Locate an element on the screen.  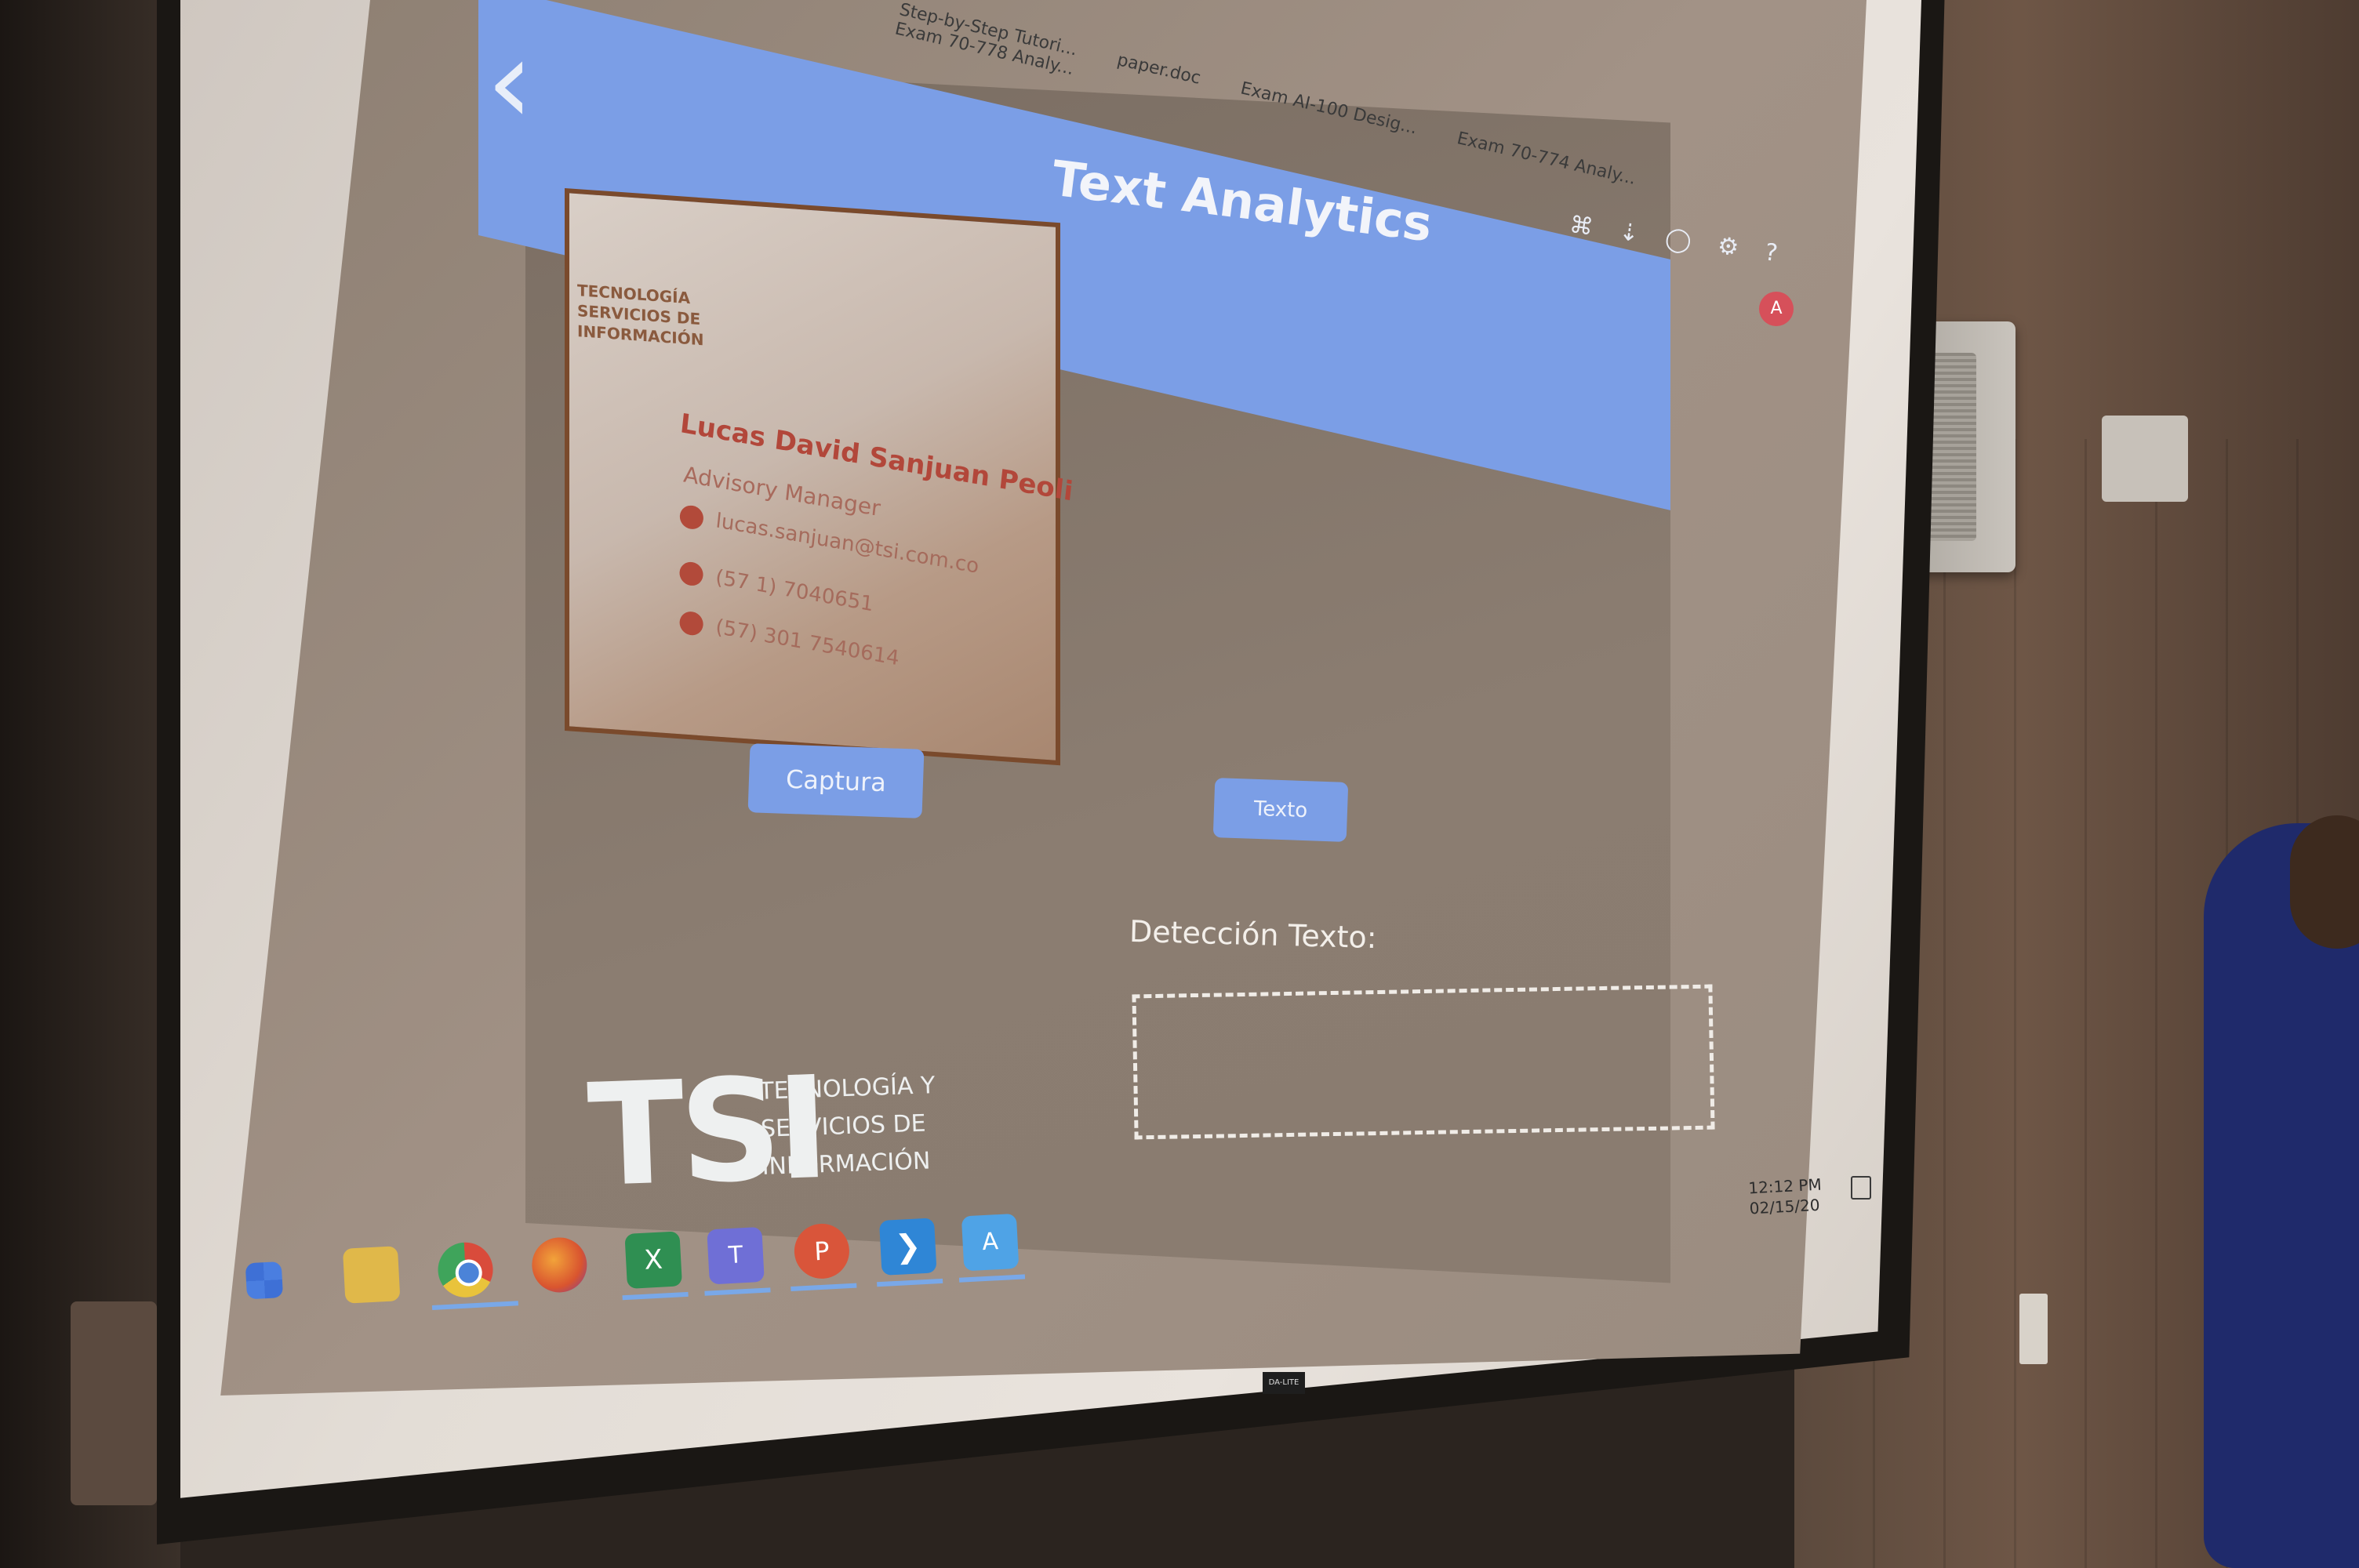
azure-icon: A is located at coordinates (990, 1242).